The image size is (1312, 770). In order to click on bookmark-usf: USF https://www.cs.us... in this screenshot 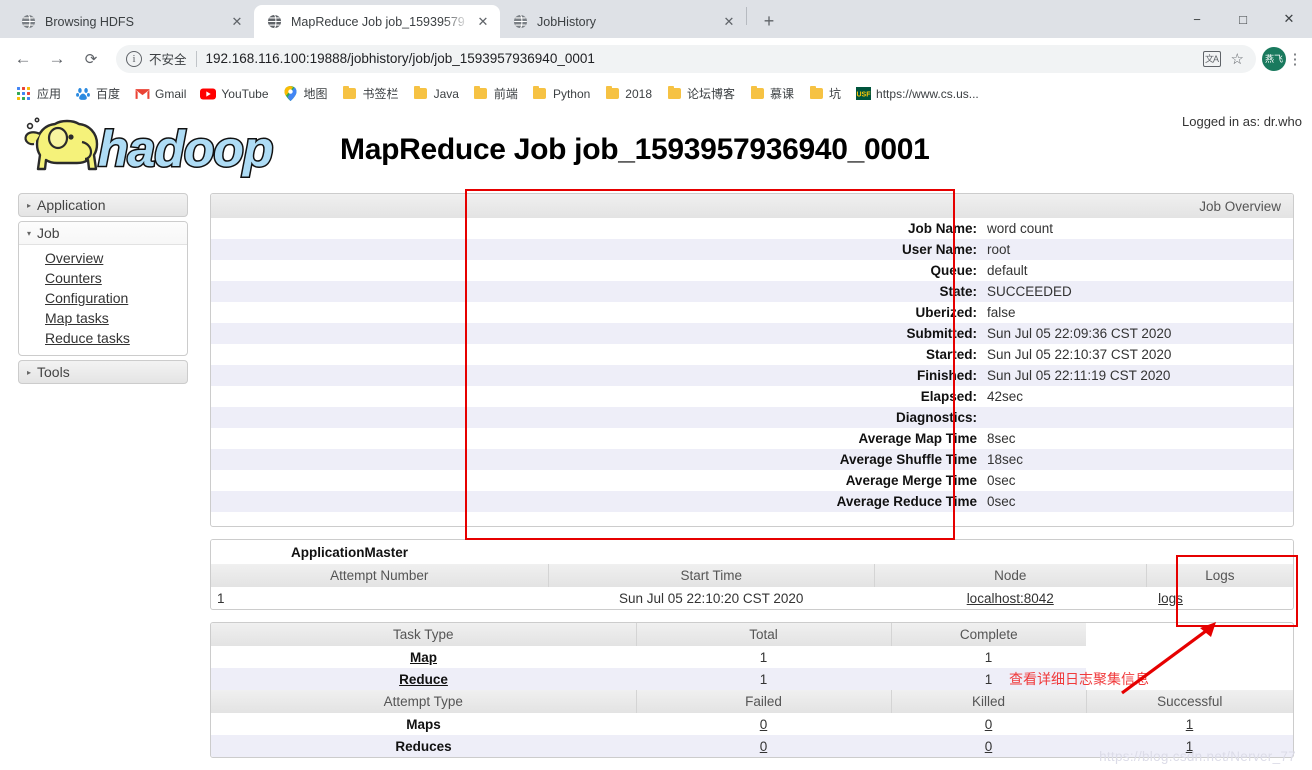, I will do `click(917, 94)`.